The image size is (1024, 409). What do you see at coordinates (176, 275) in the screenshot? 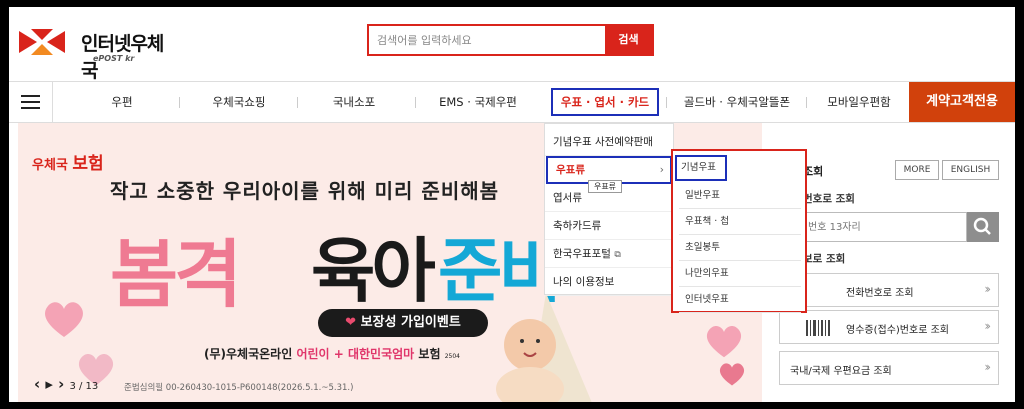
I see `banner-big-text-a: 봄격` at bounding box center [176, 275].